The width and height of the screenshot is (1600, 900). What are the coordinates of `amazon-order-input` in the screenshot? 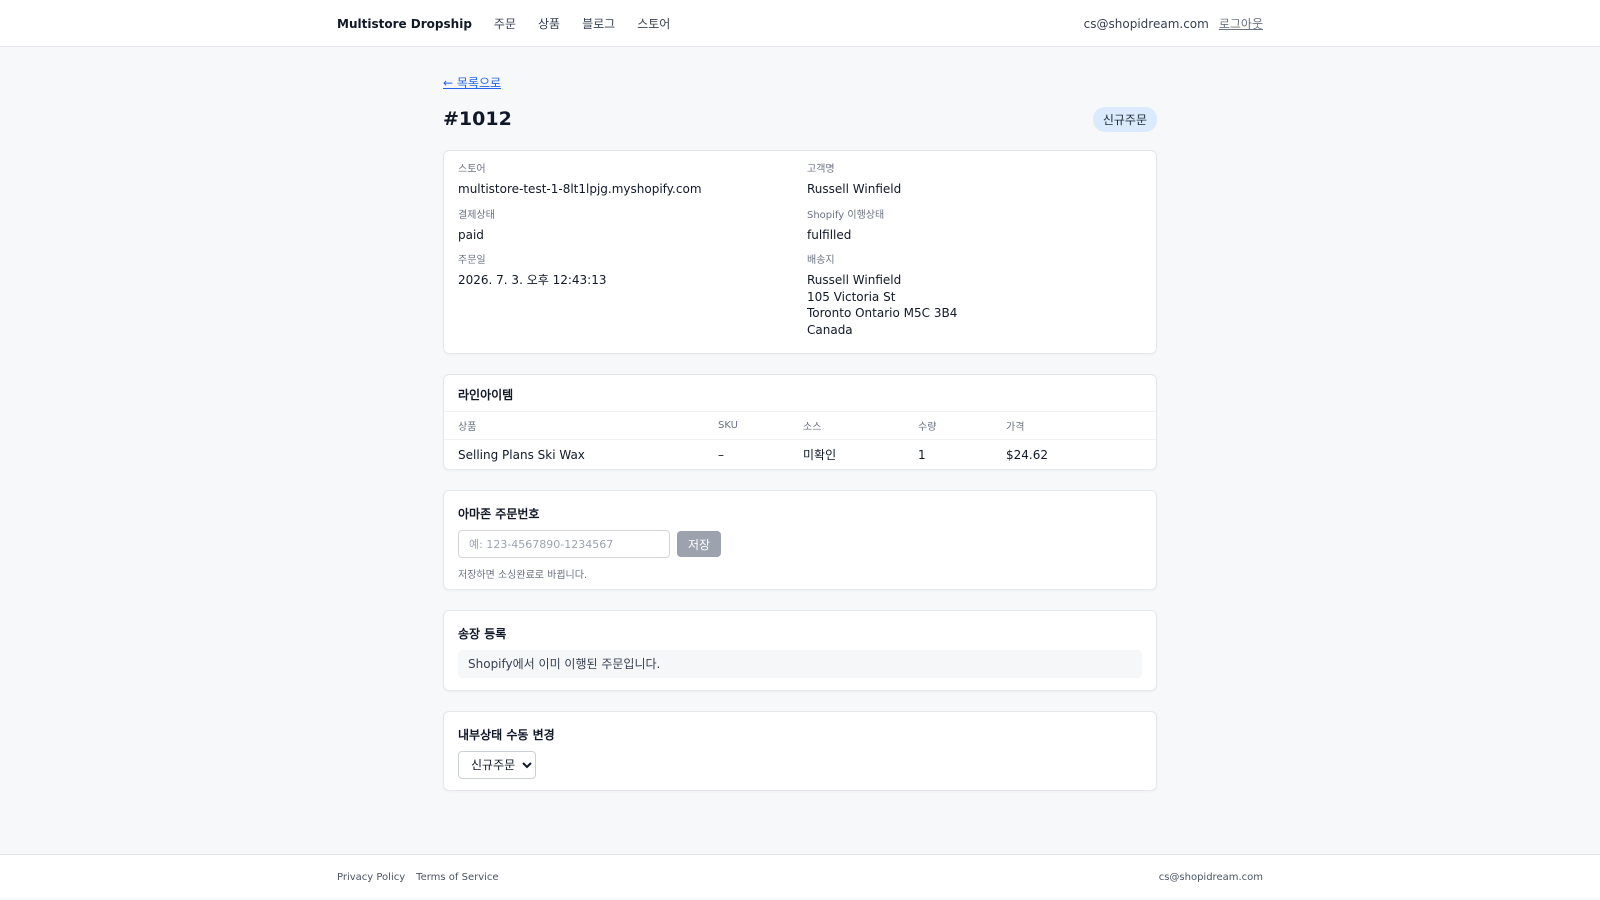 It's located at (564, 544).